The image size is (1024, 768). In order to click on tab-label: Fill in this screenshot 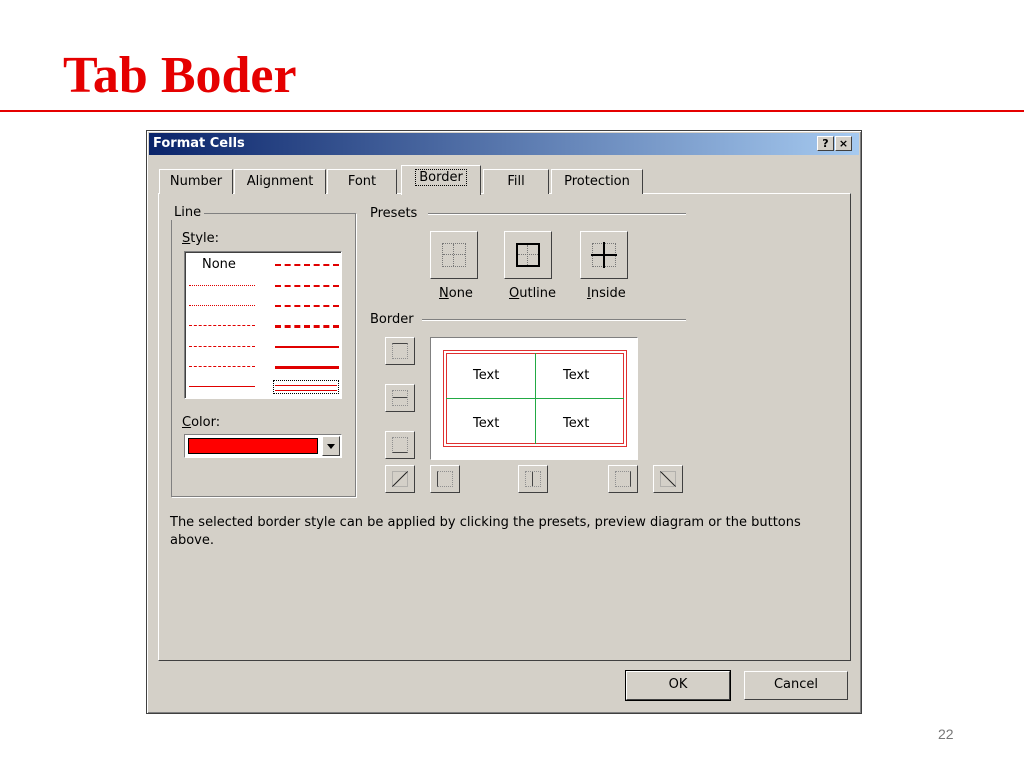, I will do `click(516, 181)`.